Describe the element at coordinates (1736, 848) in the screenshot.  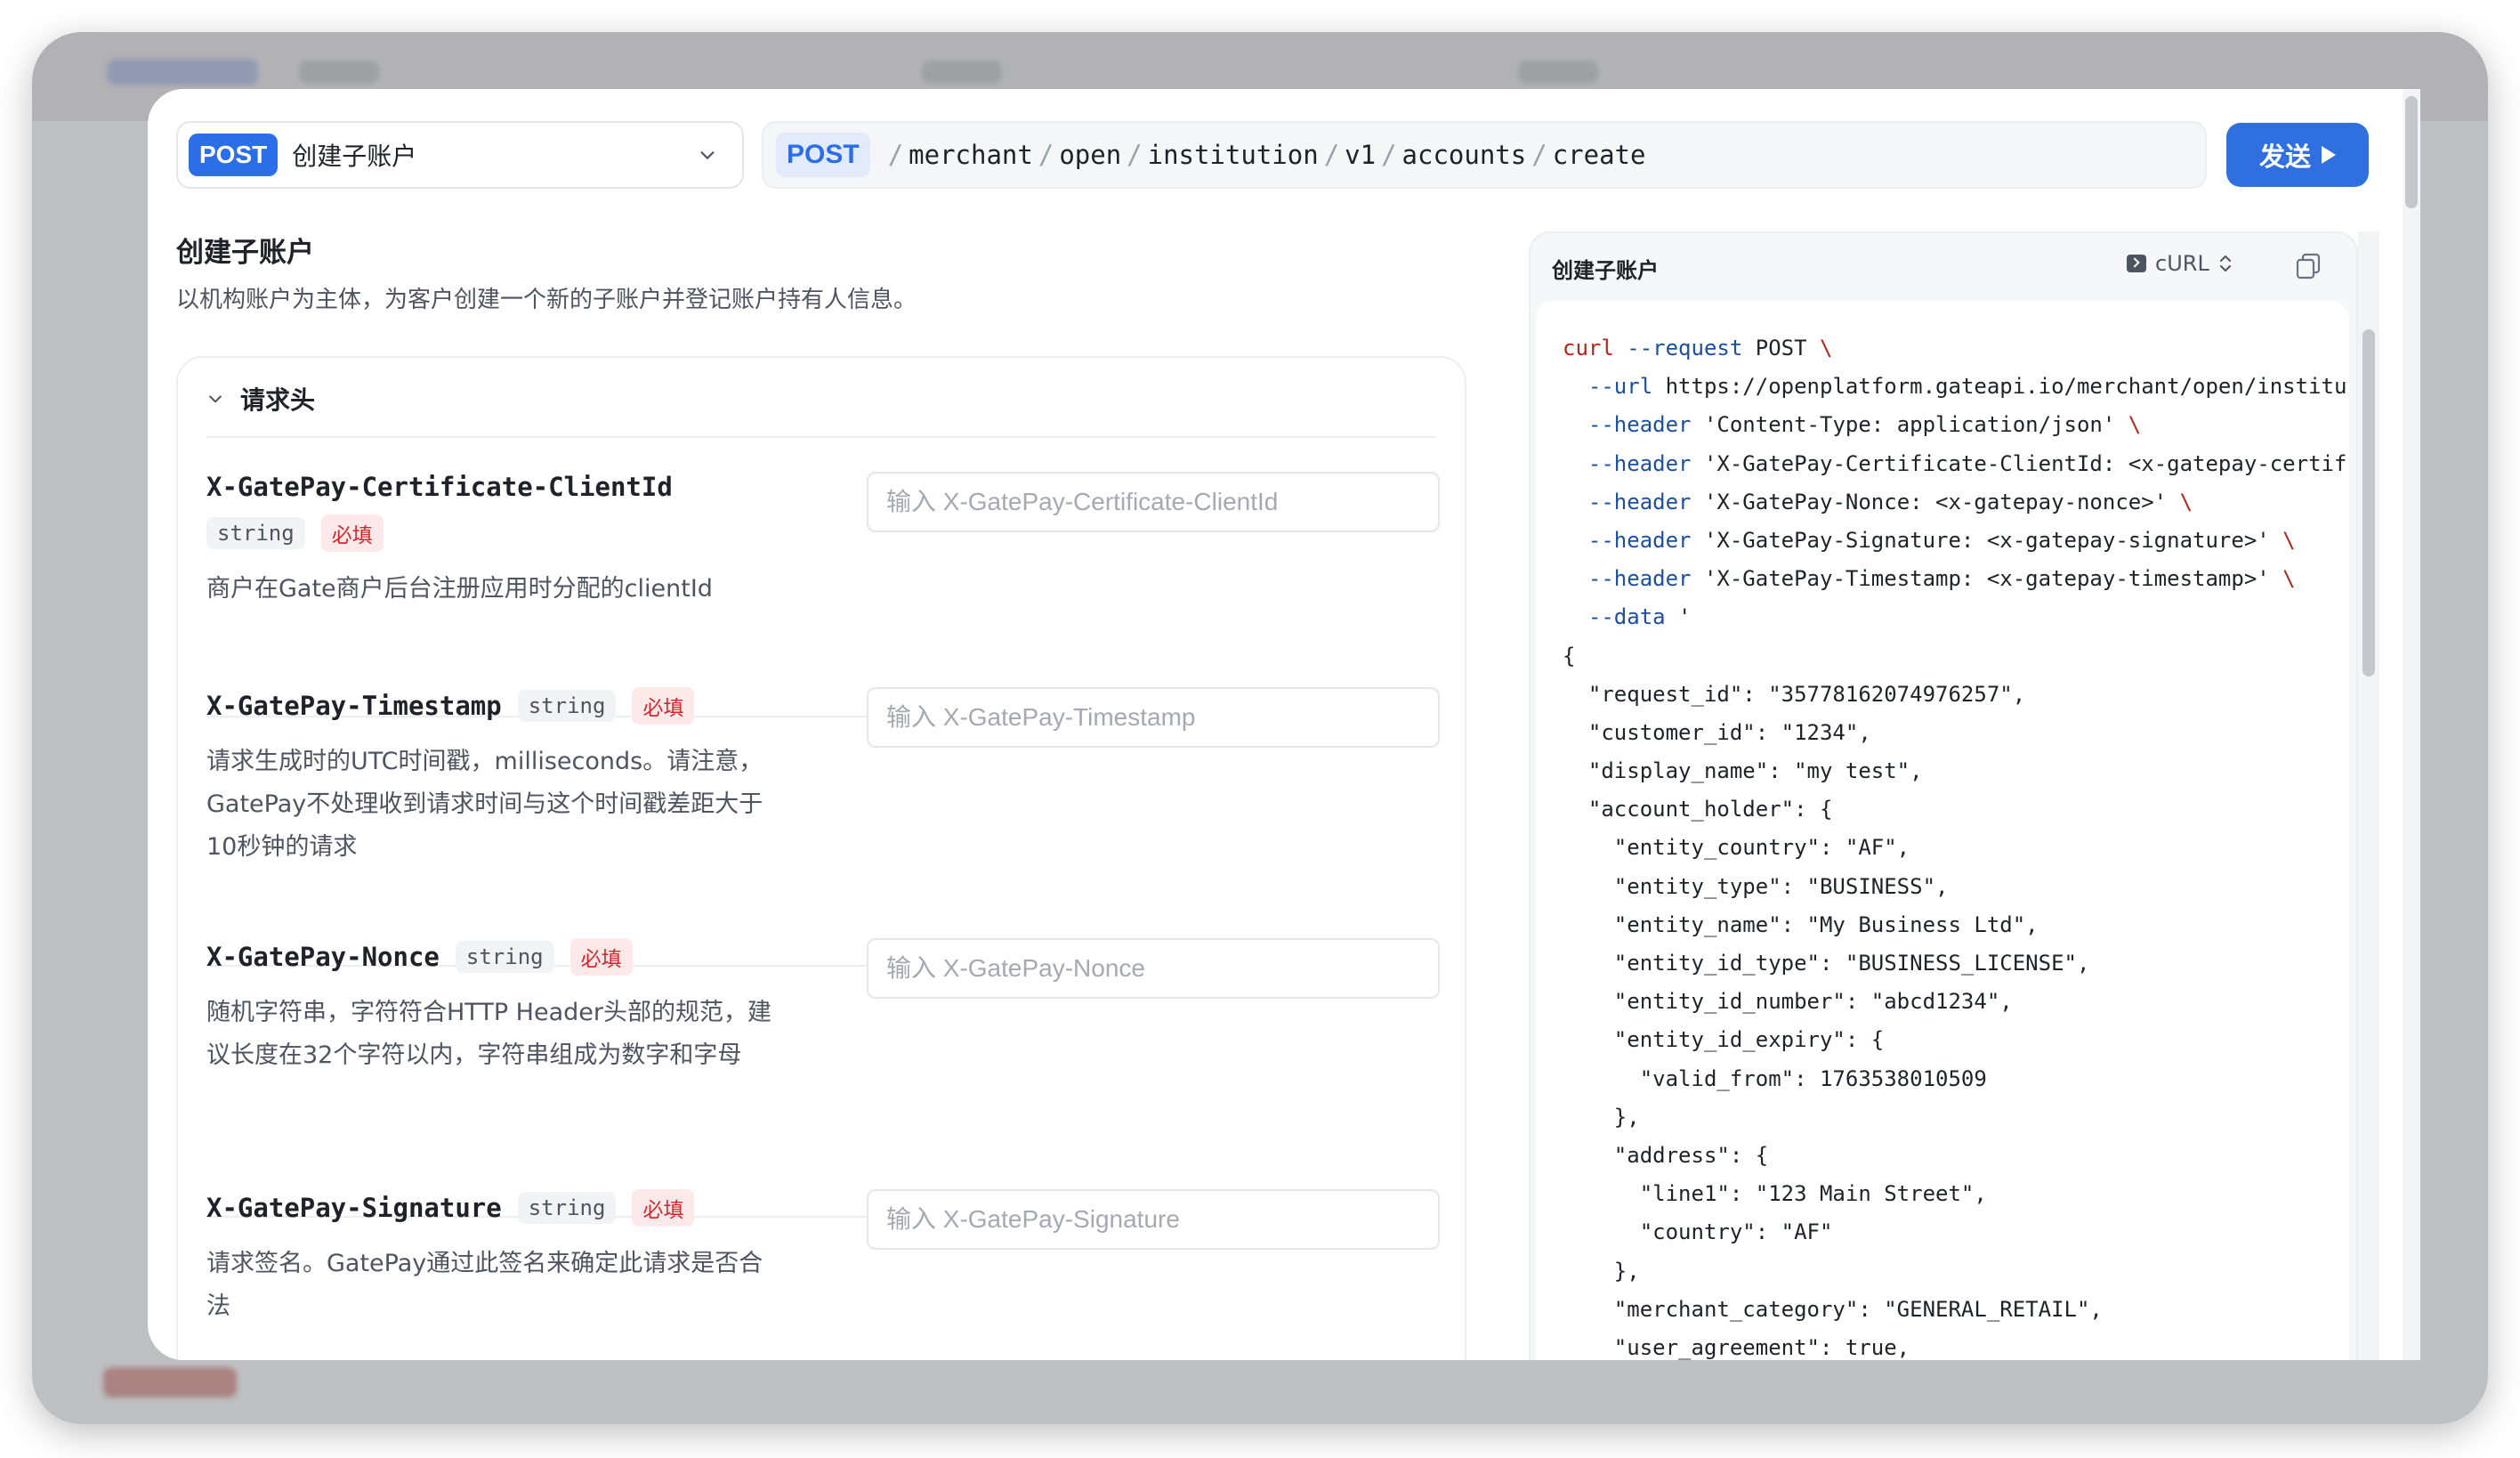
I see `code-line: "entity_country": "AF",` at that location.